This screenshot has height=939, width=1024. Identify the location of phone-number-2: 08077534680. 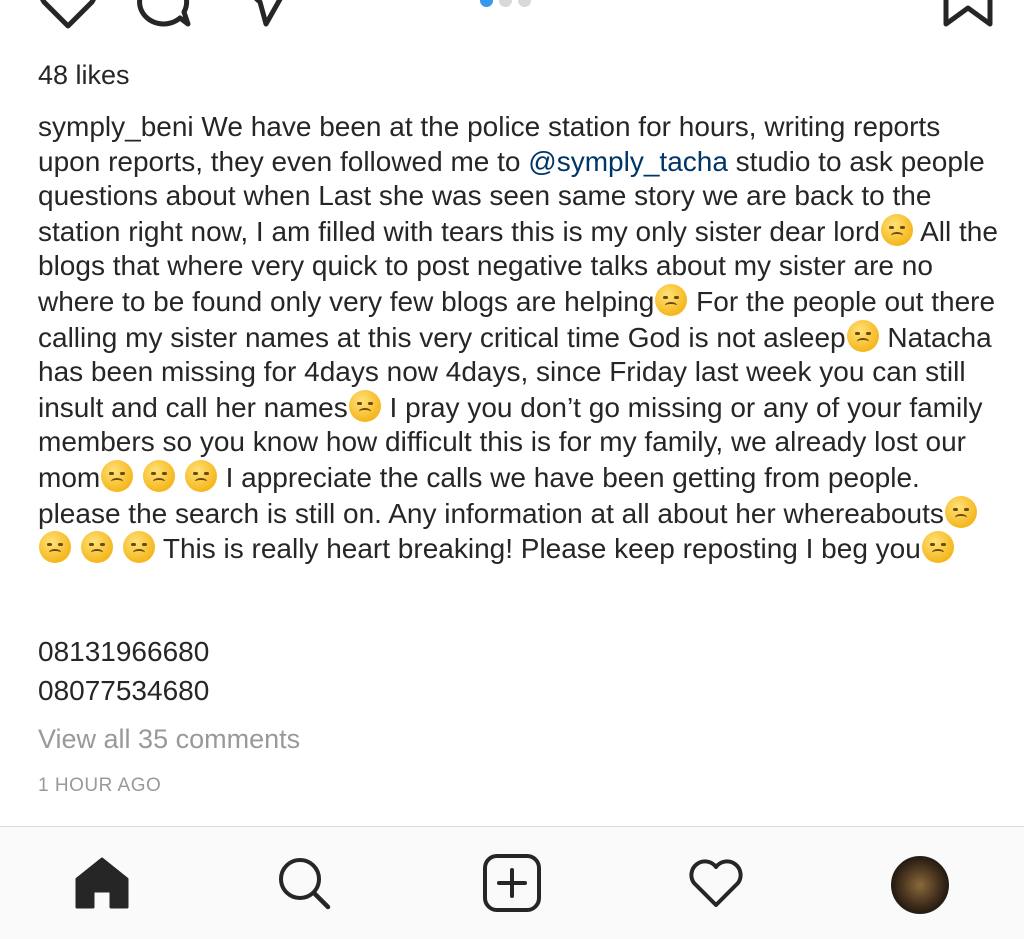
(123, 691).